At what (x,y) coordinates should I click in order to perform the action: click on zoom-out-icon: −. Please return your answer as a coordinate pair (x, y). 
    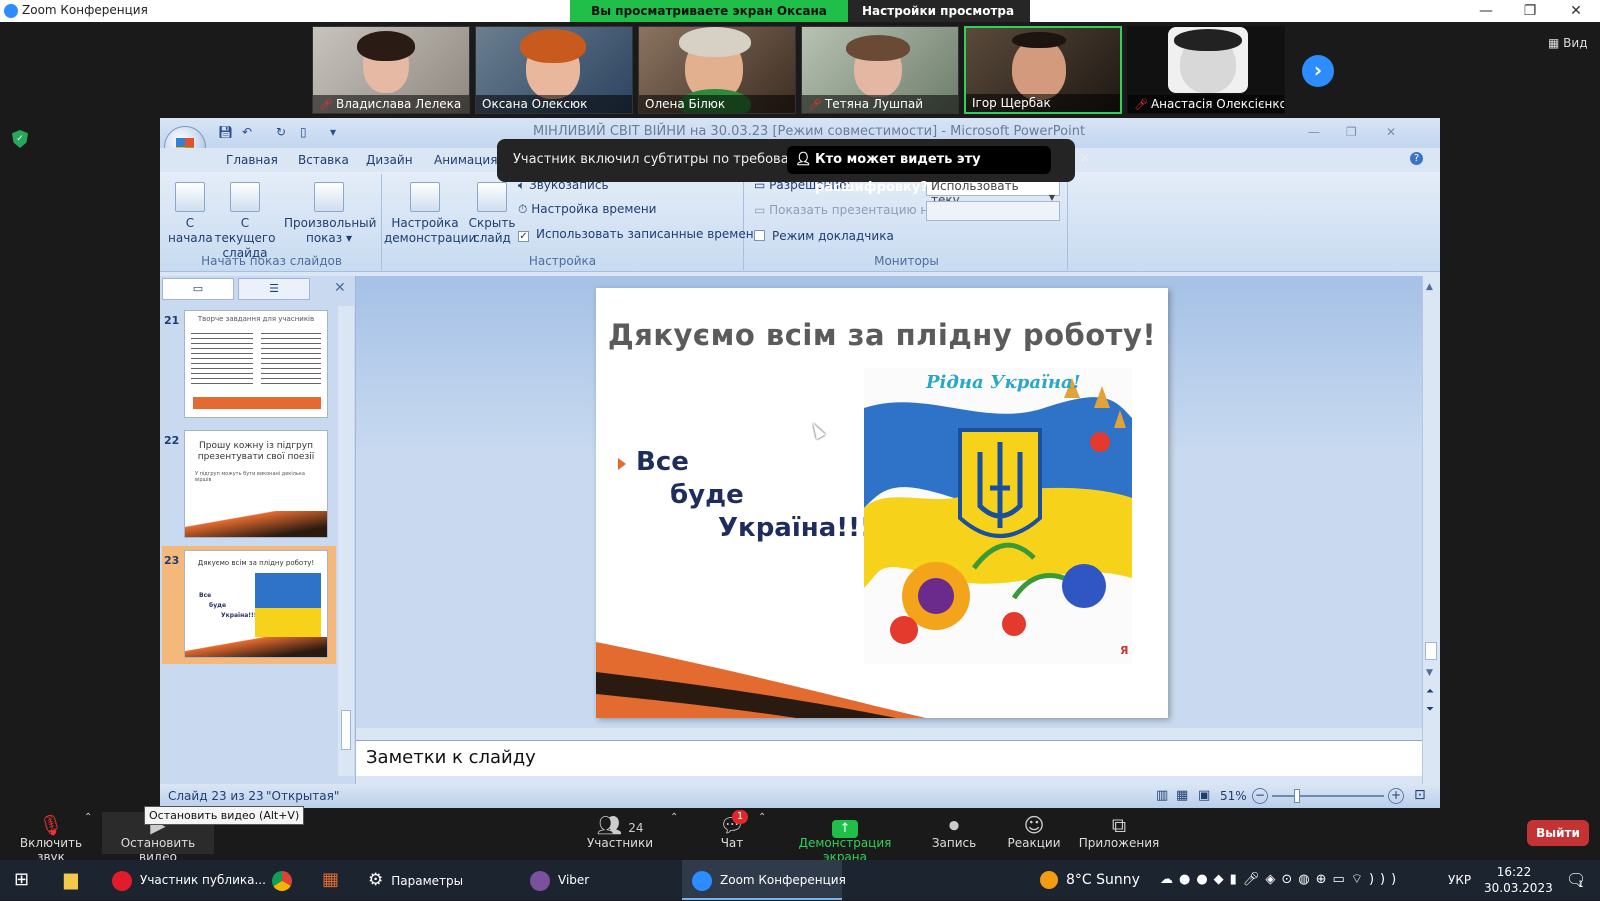
    Looking at the image, I should click on (1260, 796).